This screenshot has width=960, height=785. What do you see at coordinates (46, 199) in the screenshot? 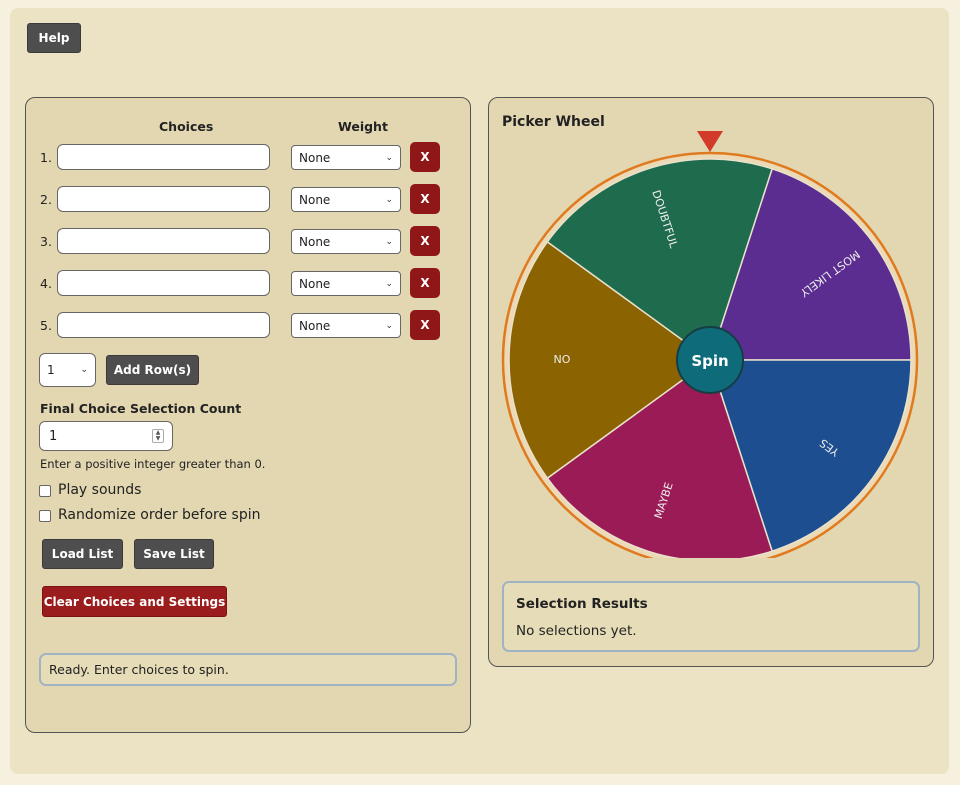
I see `row-number: 2.` at bounding box center [46, 199].